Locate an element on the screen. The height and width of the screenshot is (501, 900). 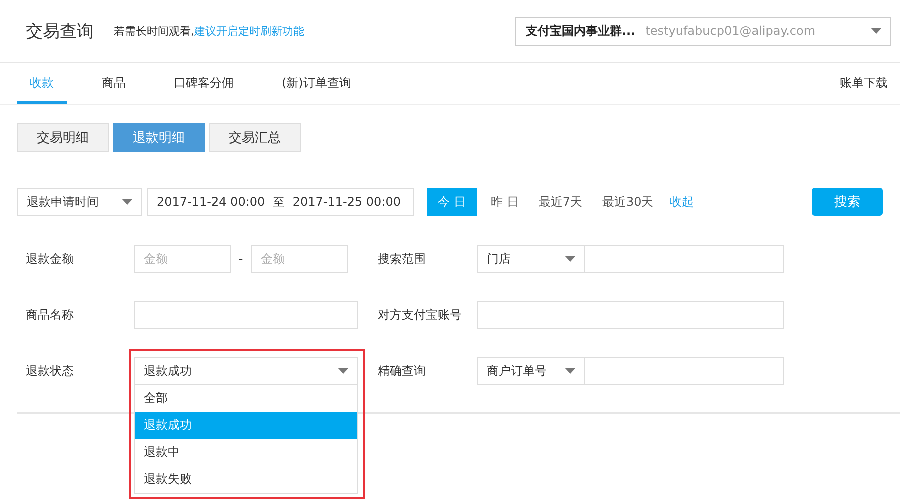
page-title: 交易查询 is located at coordinates (60, 31).